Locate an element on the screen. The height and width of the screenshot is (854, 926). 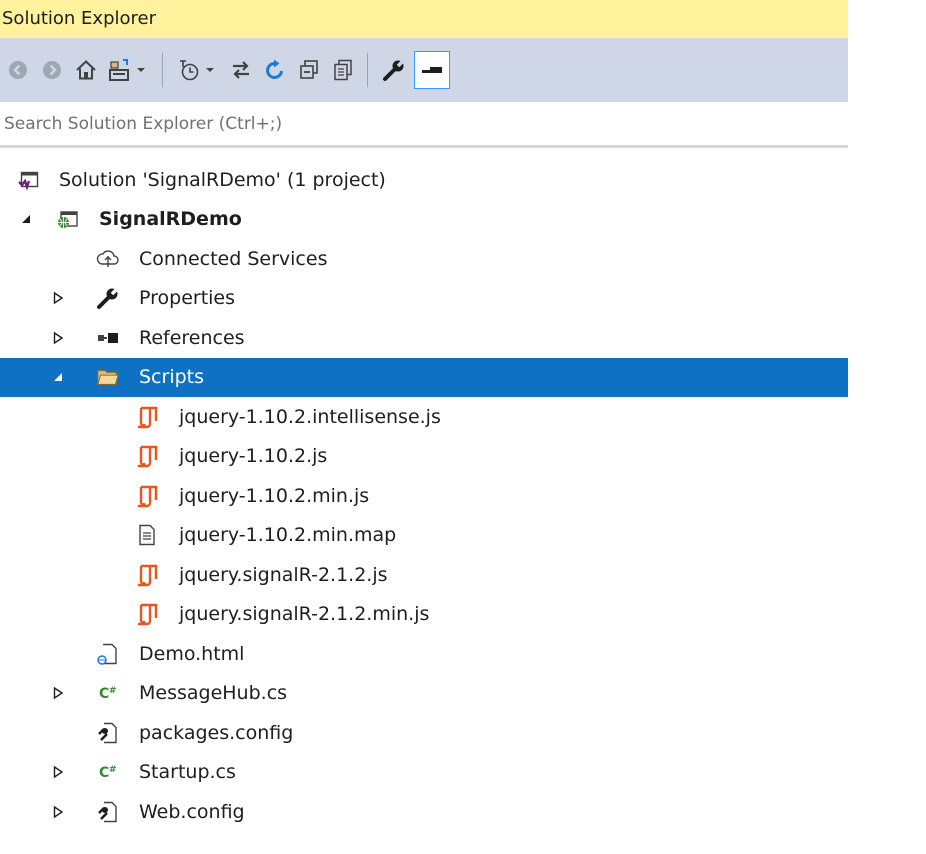
back-icon is located at coordinates (18, 70).